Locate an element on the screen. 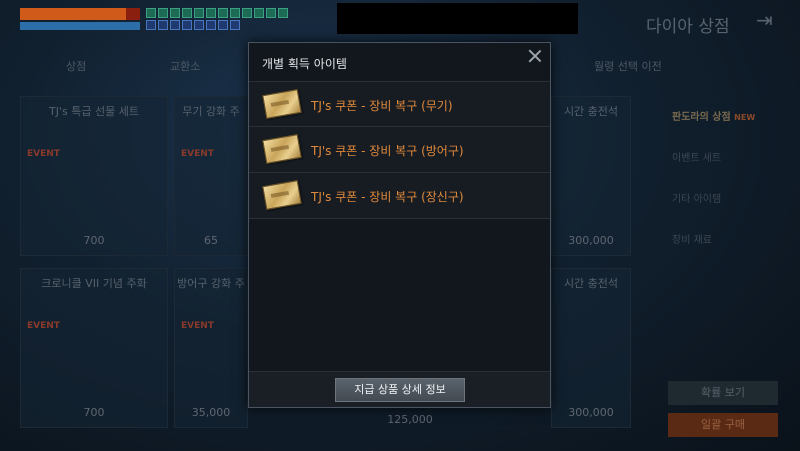 This screenshot has height=451, width=800. item-label: TJ's 쿠폰 - 장비 복구 (방어구) is located at coordinates (387, 151).